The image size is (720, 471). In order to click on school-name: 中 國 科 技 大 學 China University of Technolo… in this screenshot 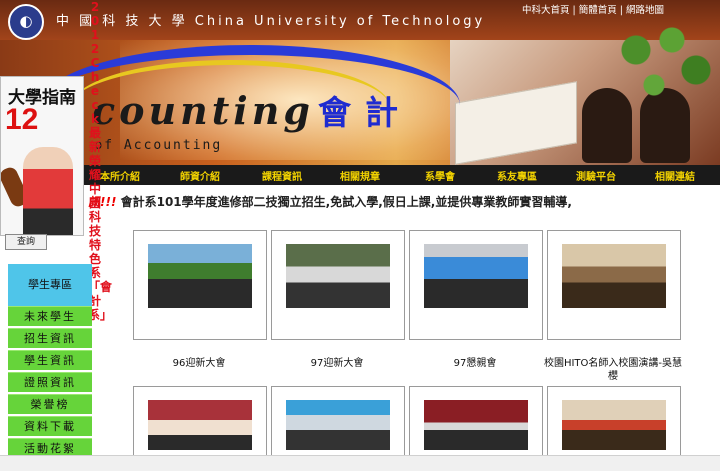, I will do `click(271, 21)`.